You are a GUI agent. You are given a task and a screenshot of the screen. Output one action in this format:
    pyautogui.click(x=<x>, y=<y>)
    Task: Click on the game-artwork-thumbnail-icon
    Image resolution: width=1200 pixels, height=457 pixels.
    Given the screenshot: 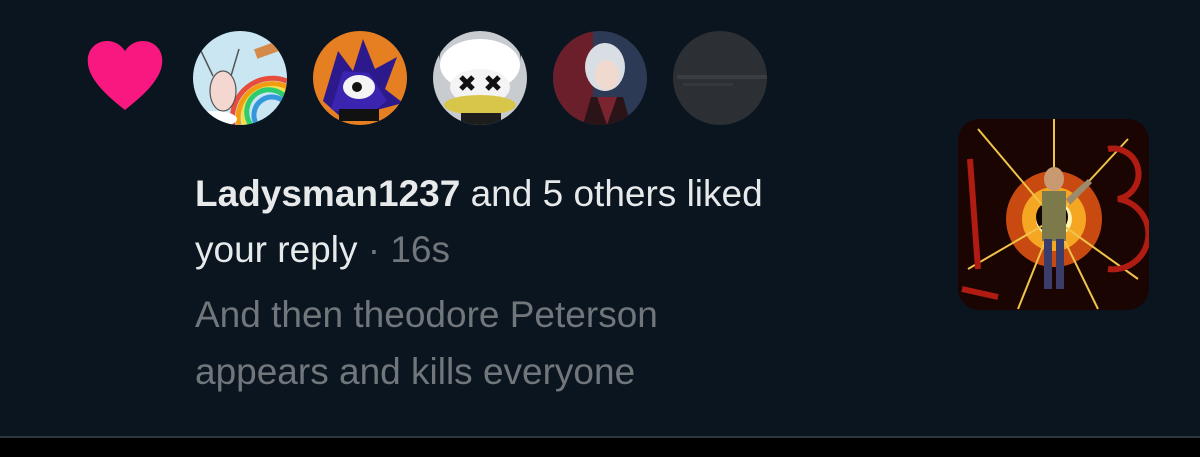 What is the action you would take?
    pyautogui.click(x=1053, y=214)
    